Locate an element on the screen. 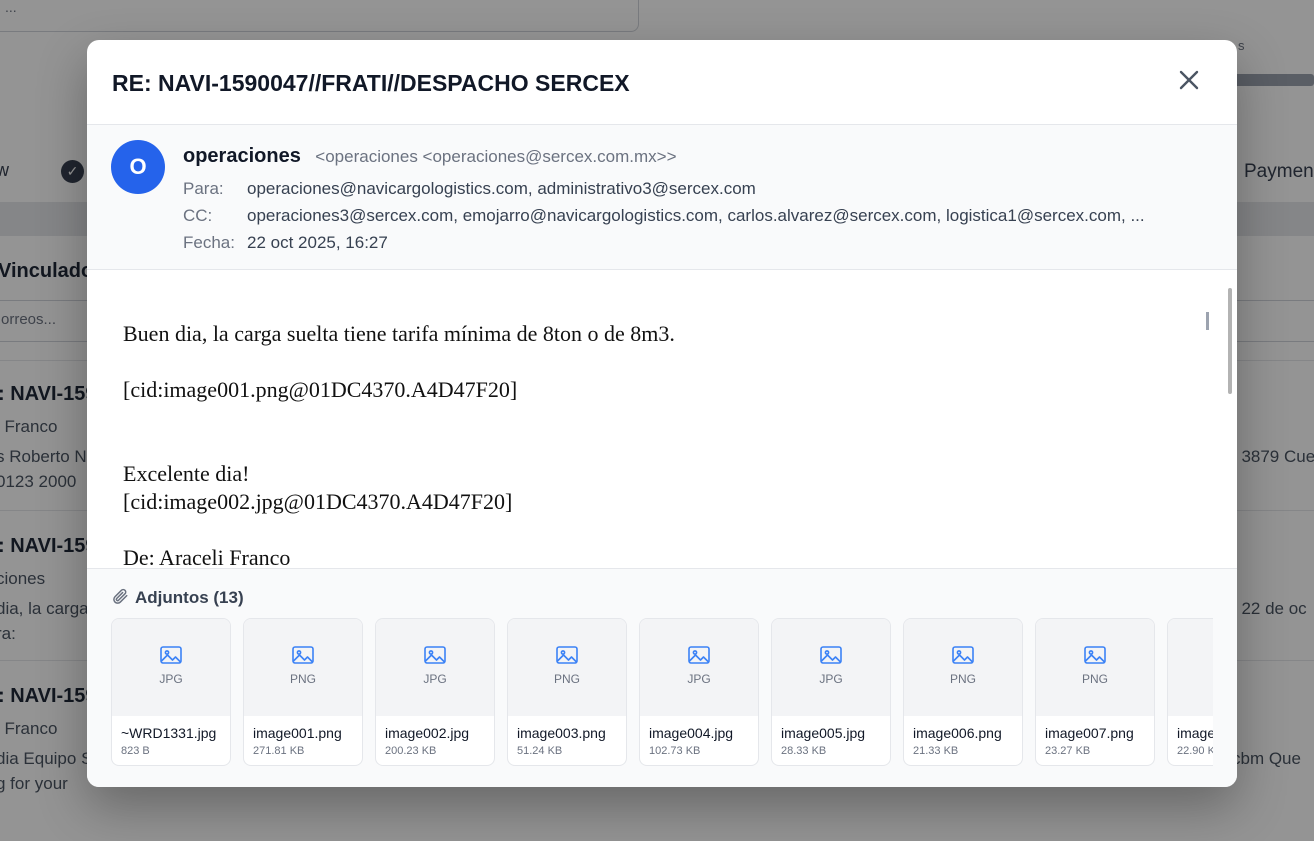 The width and height of the screenshot is (1314, 841). attachment-size: 28.33 KB is located at coordinates (804, 751).